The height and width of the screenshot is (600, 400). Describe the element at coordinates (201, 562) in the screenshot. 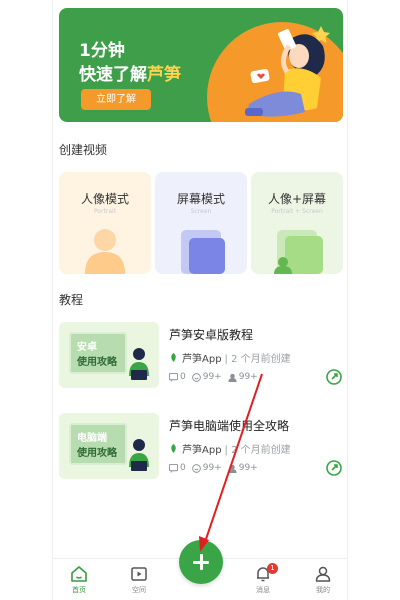

I see `create-plus-button` at that location.